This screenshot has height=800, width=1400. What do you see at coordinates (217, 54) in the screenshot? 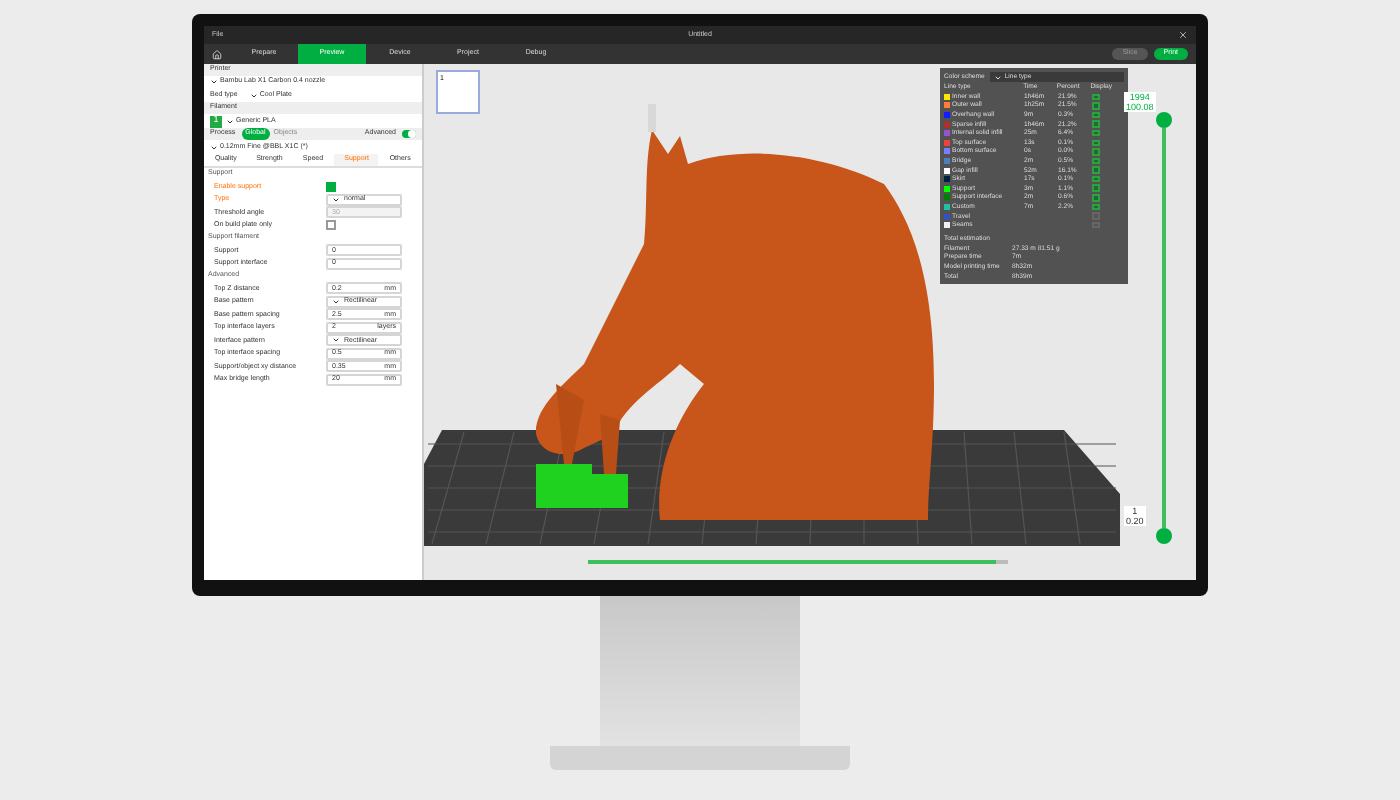
I see `home-icon` at bounding box center [217, 54].